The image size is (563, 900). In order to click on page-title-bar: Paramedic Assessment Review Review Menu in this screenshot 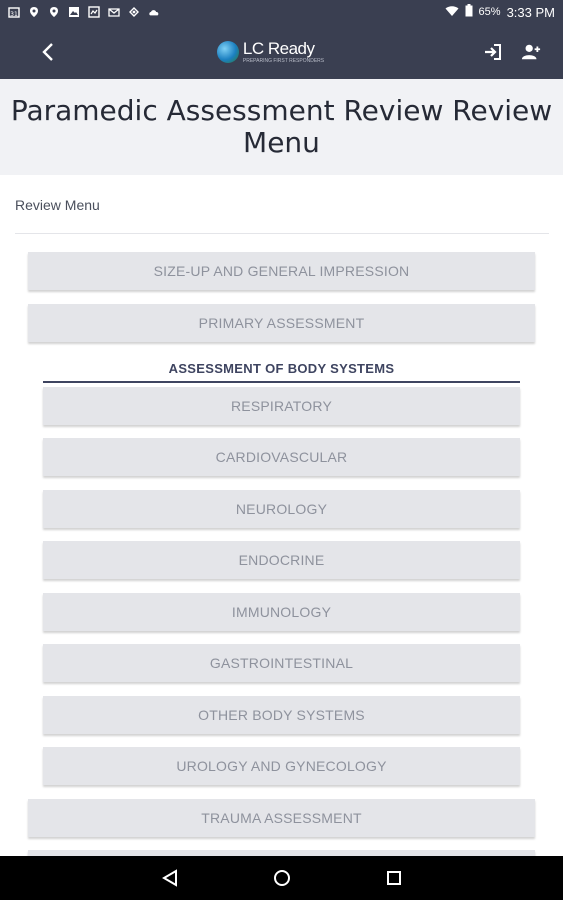, I will do `click(281, 127)`.